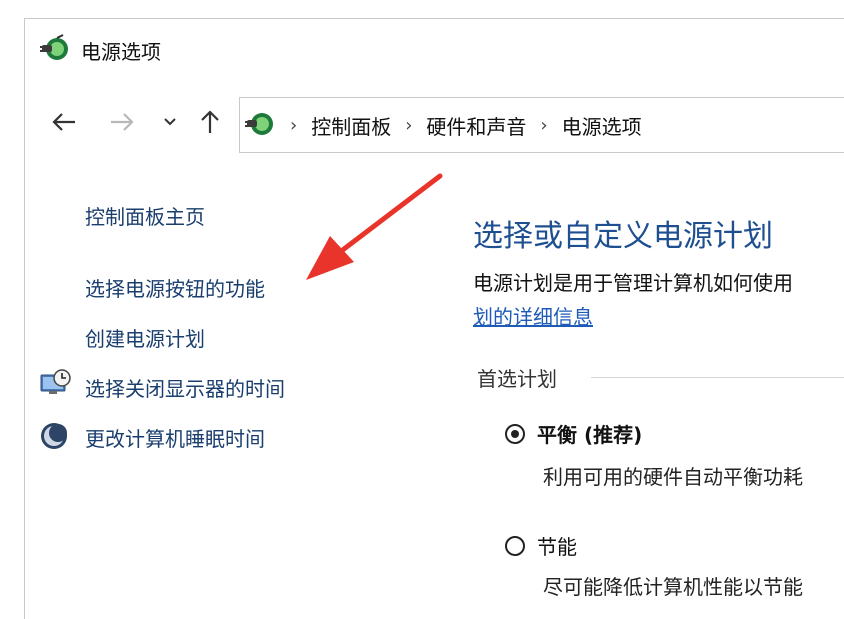 The width and height of the screenshot is (844, 619). Describe the element at coordinates (517, 379) in the screenshot. I see `section-label-preferred-plans: 首选计划` at that location.